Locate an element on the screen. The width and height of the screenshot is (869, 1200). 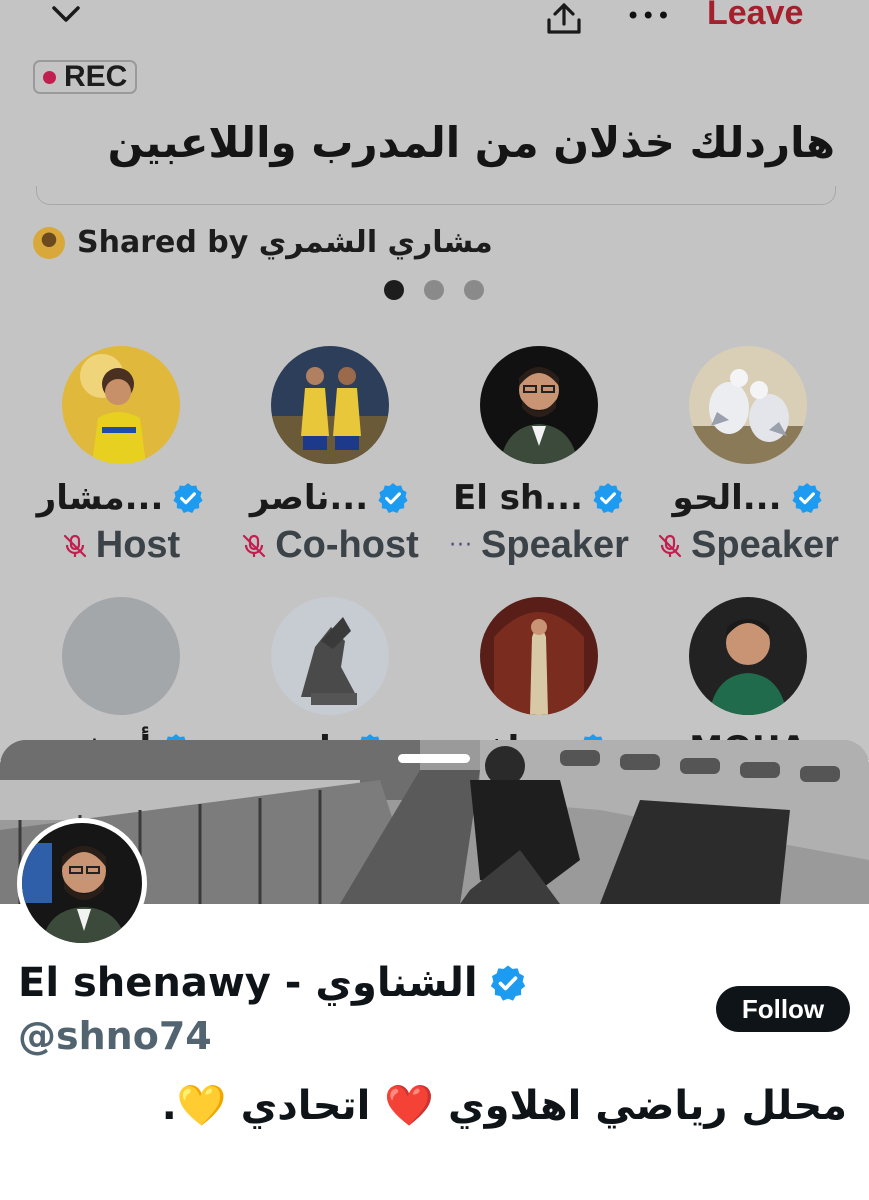
listener-tile: أبوفي is located at coordinates (121, 678).